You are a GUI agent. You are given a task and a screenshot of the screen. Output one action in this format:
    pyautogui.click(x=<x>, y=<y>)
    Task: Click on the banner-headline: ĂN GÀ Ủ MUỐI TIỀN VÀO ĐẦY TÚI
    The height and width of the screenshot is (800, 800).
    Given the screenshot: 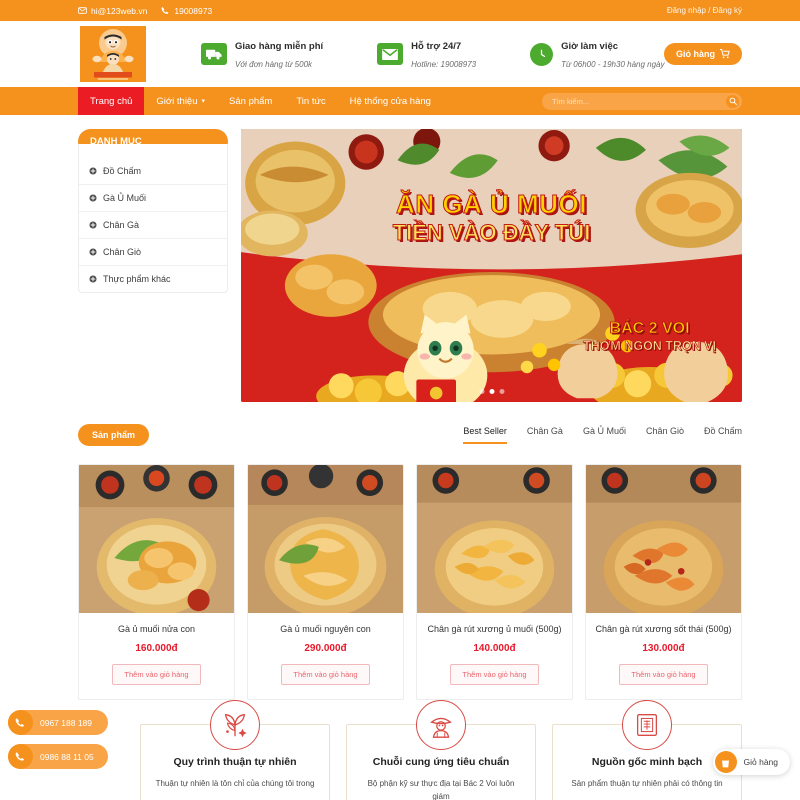 What is the action you would take?
    pyautogui.click(x=491, y=218)
    